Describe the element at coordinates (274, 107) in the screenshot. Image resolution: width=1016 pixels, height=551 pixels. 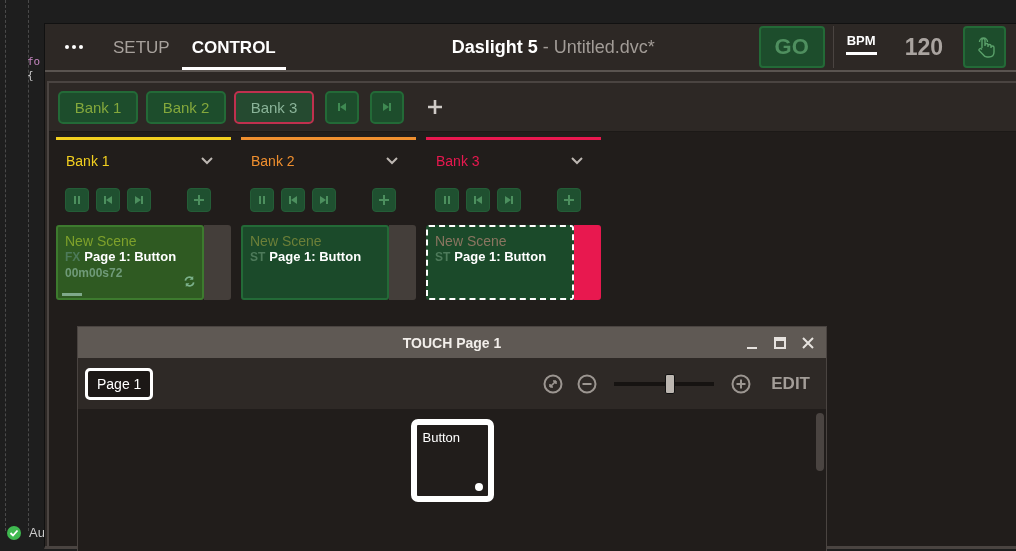
I see `bank-tab: Bank 3` at that location.